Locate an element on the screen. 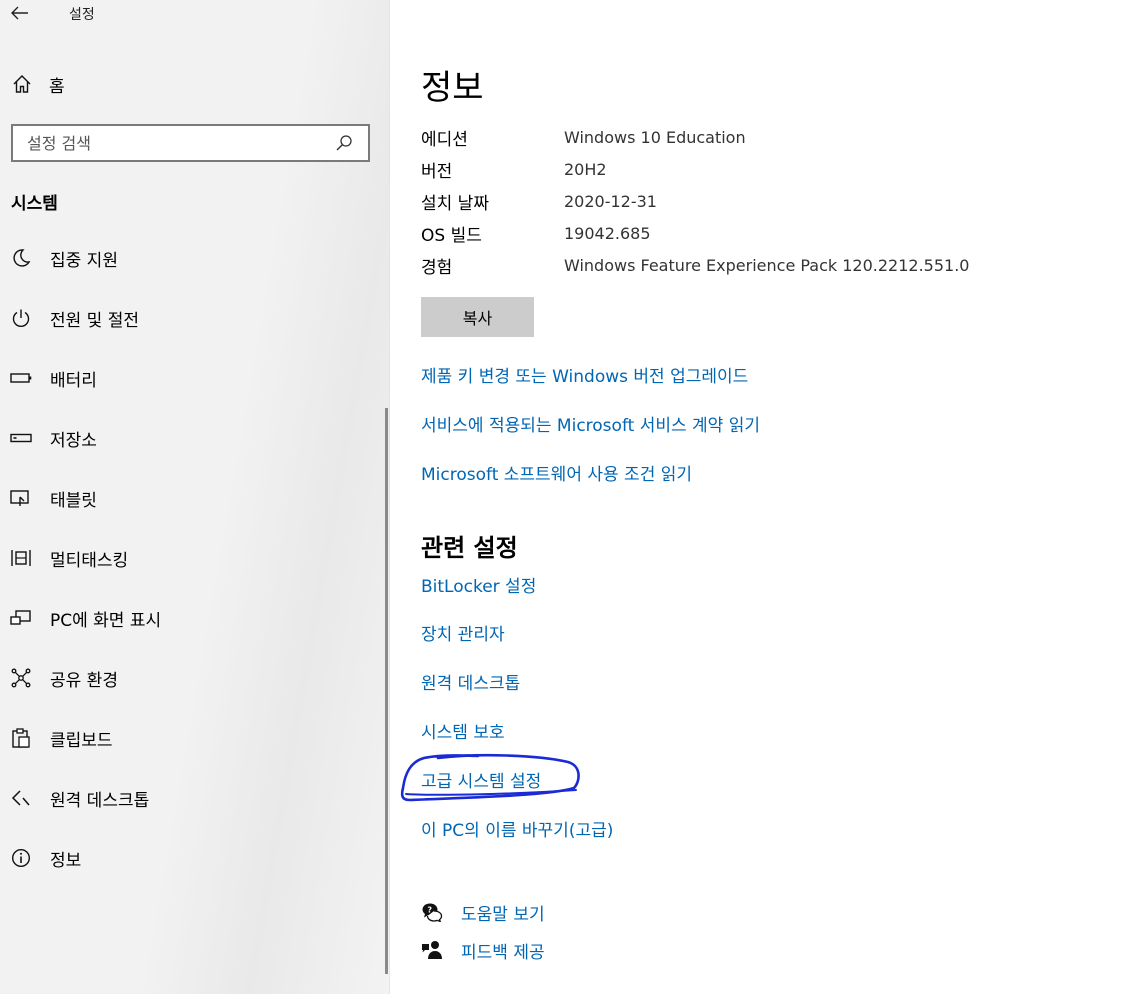  sidebar-item-shared-experiences: 공유 환경 is located at coordinates (190, 678).